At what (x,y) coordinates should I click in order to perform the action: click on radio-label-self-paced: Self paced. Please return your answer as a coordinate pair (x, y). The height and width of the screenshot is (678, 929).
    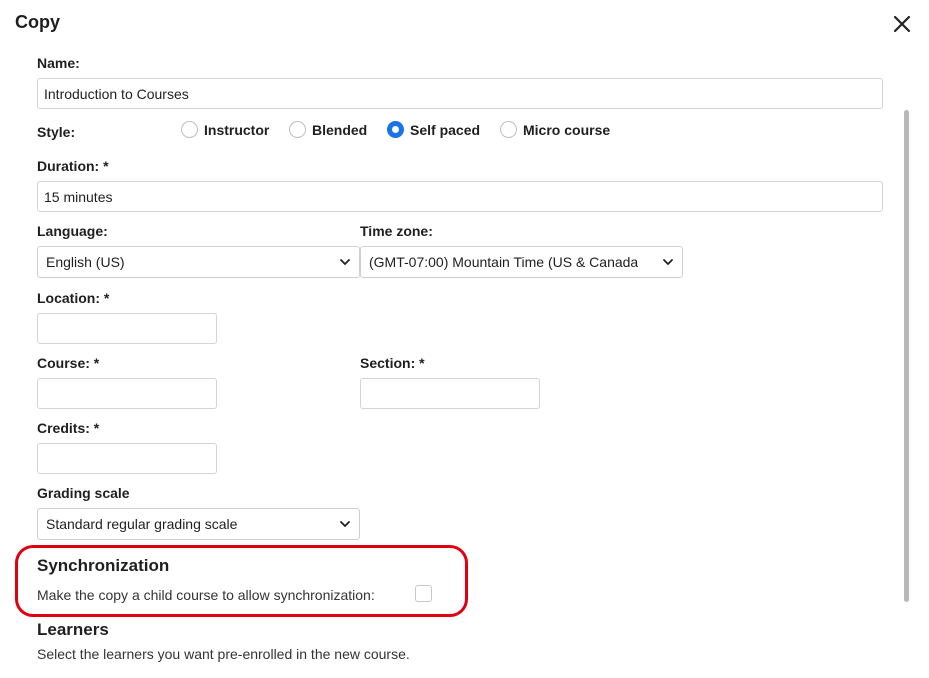
    Looking at the image, I should click on (445, 129).